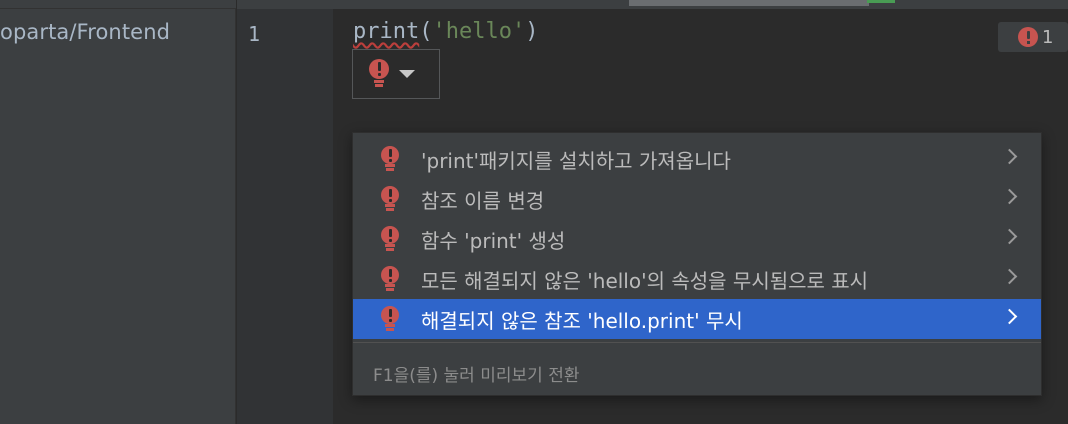 This screenshot has width=1068, height=424. I want to click on chevron-down-icon, so click(407, 74).